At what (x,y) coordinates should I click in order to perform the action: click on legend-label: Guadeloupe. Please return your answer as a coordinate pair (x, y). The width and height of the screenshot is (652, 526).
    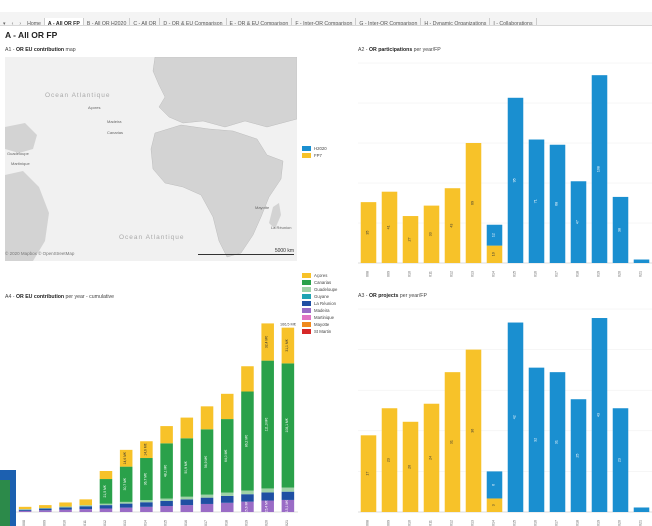
    Looking at the image, I should click on (326, 289).